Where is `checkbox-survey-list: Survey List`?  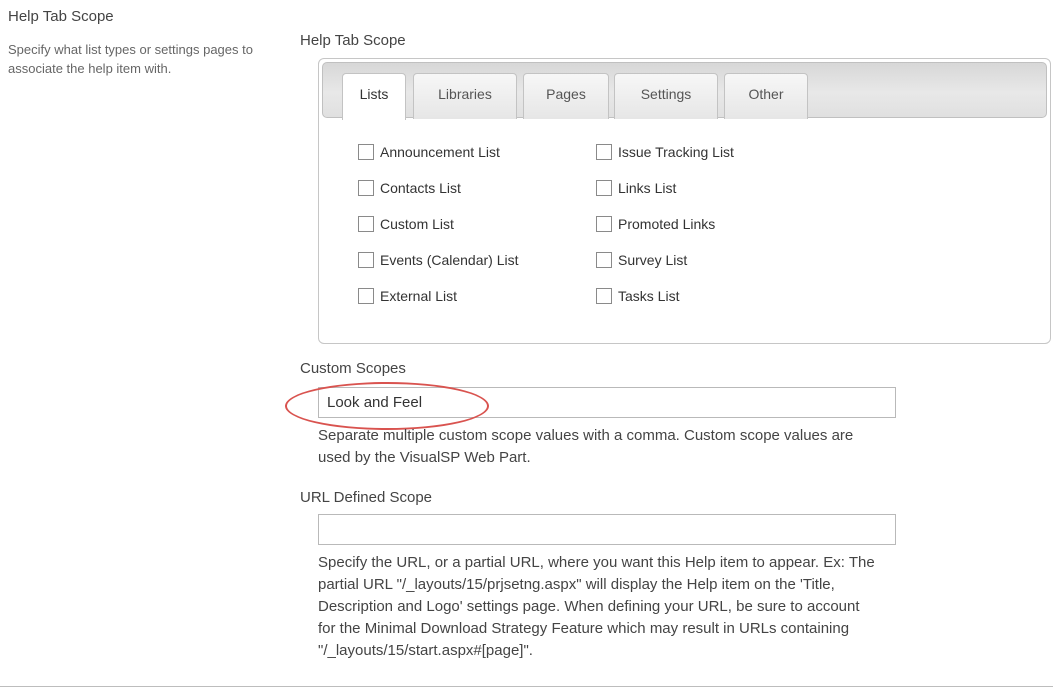
checkbox-survey-list: Survey List is located at coordinates (641, 260).